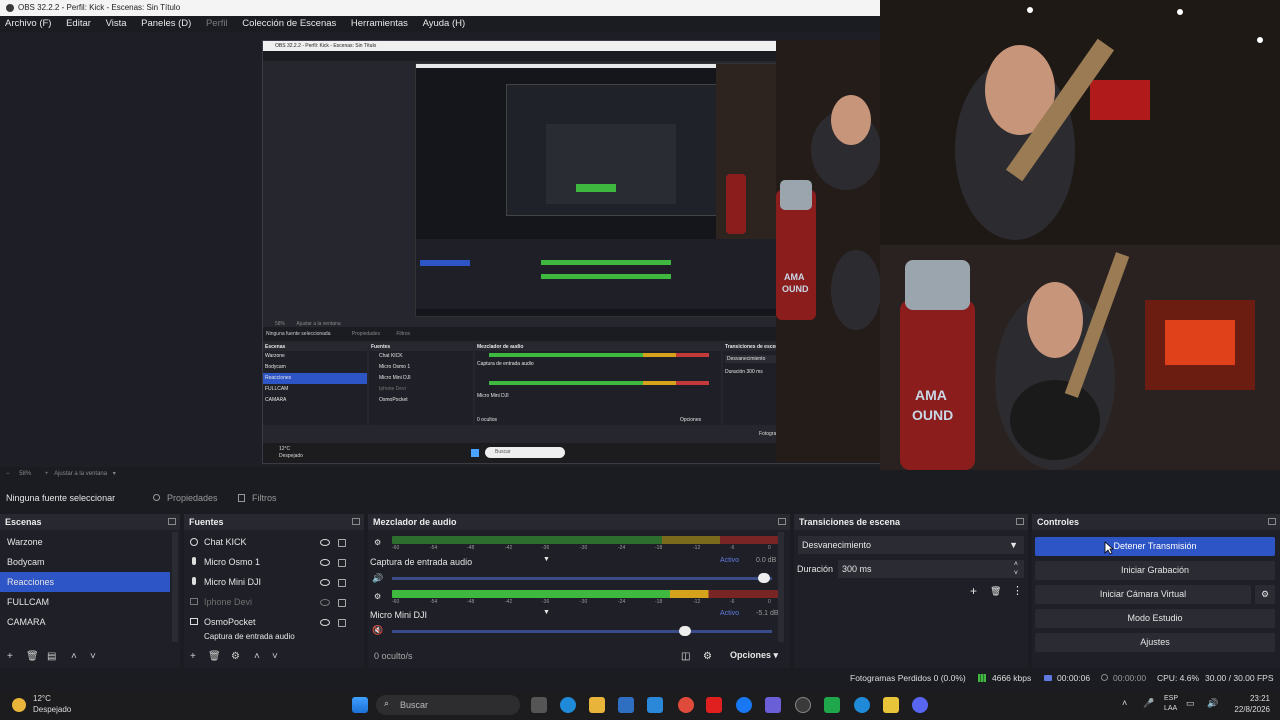  What do you see at coordinates (626, 705) in the screenshot?
I see `store-icon` at bounding box center [626, 705].